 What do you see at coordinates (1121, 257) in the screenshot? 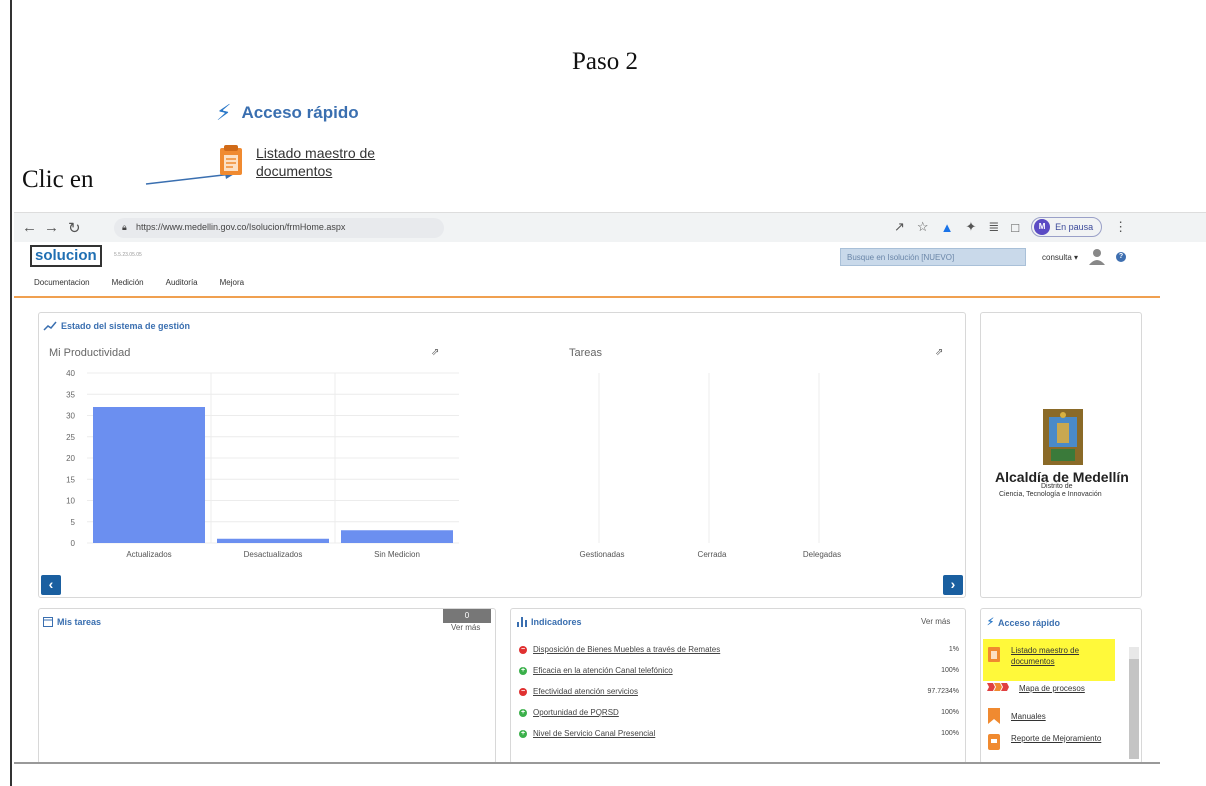
I see `help-icon: ?` at bounding box center [1121, 257].